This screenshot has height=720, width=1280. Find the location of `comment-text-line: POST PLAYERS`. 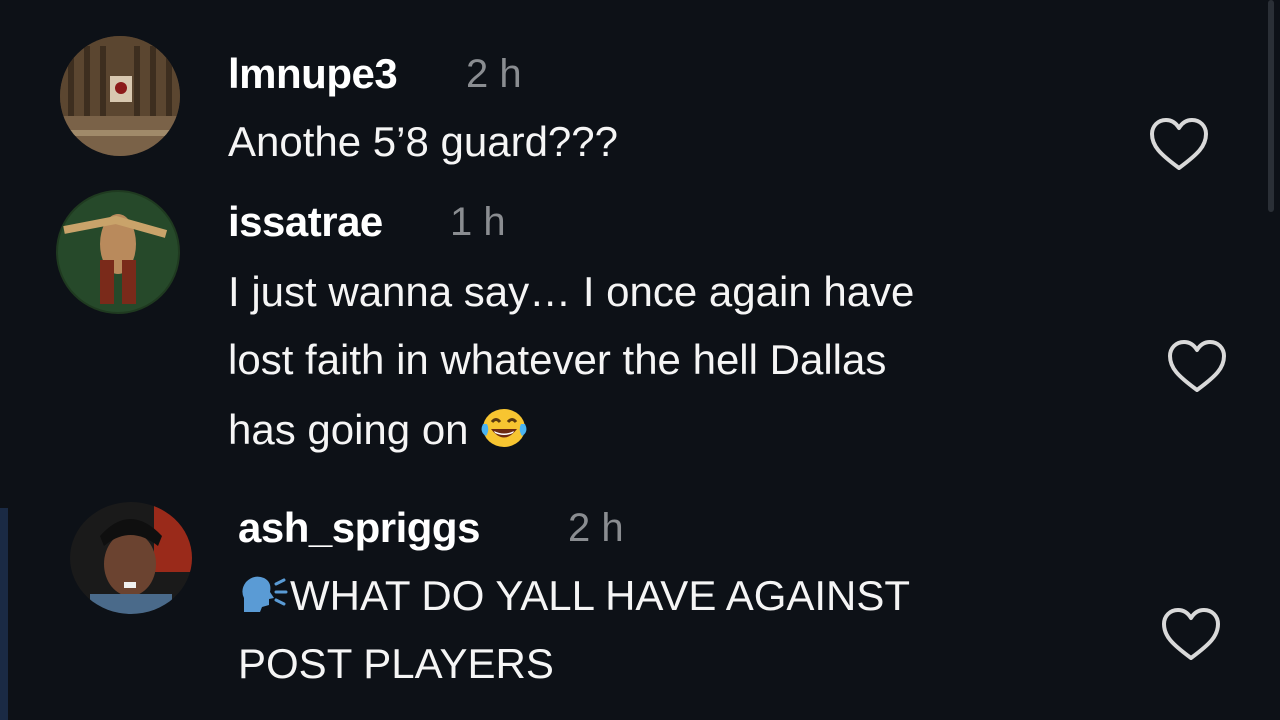

comment-text-line: POST PLAYERS is located at coordinates (396, 663).